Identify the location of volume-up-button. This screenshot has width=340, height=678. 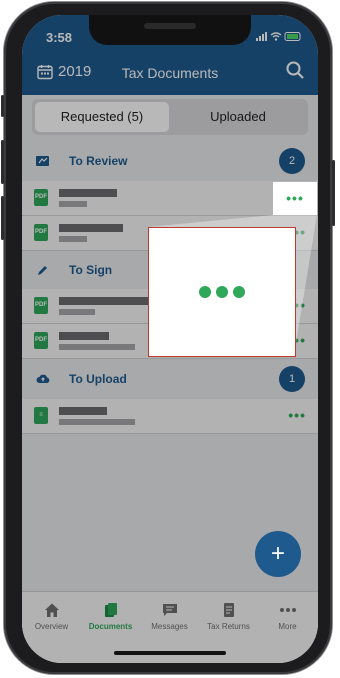
(2, 162).